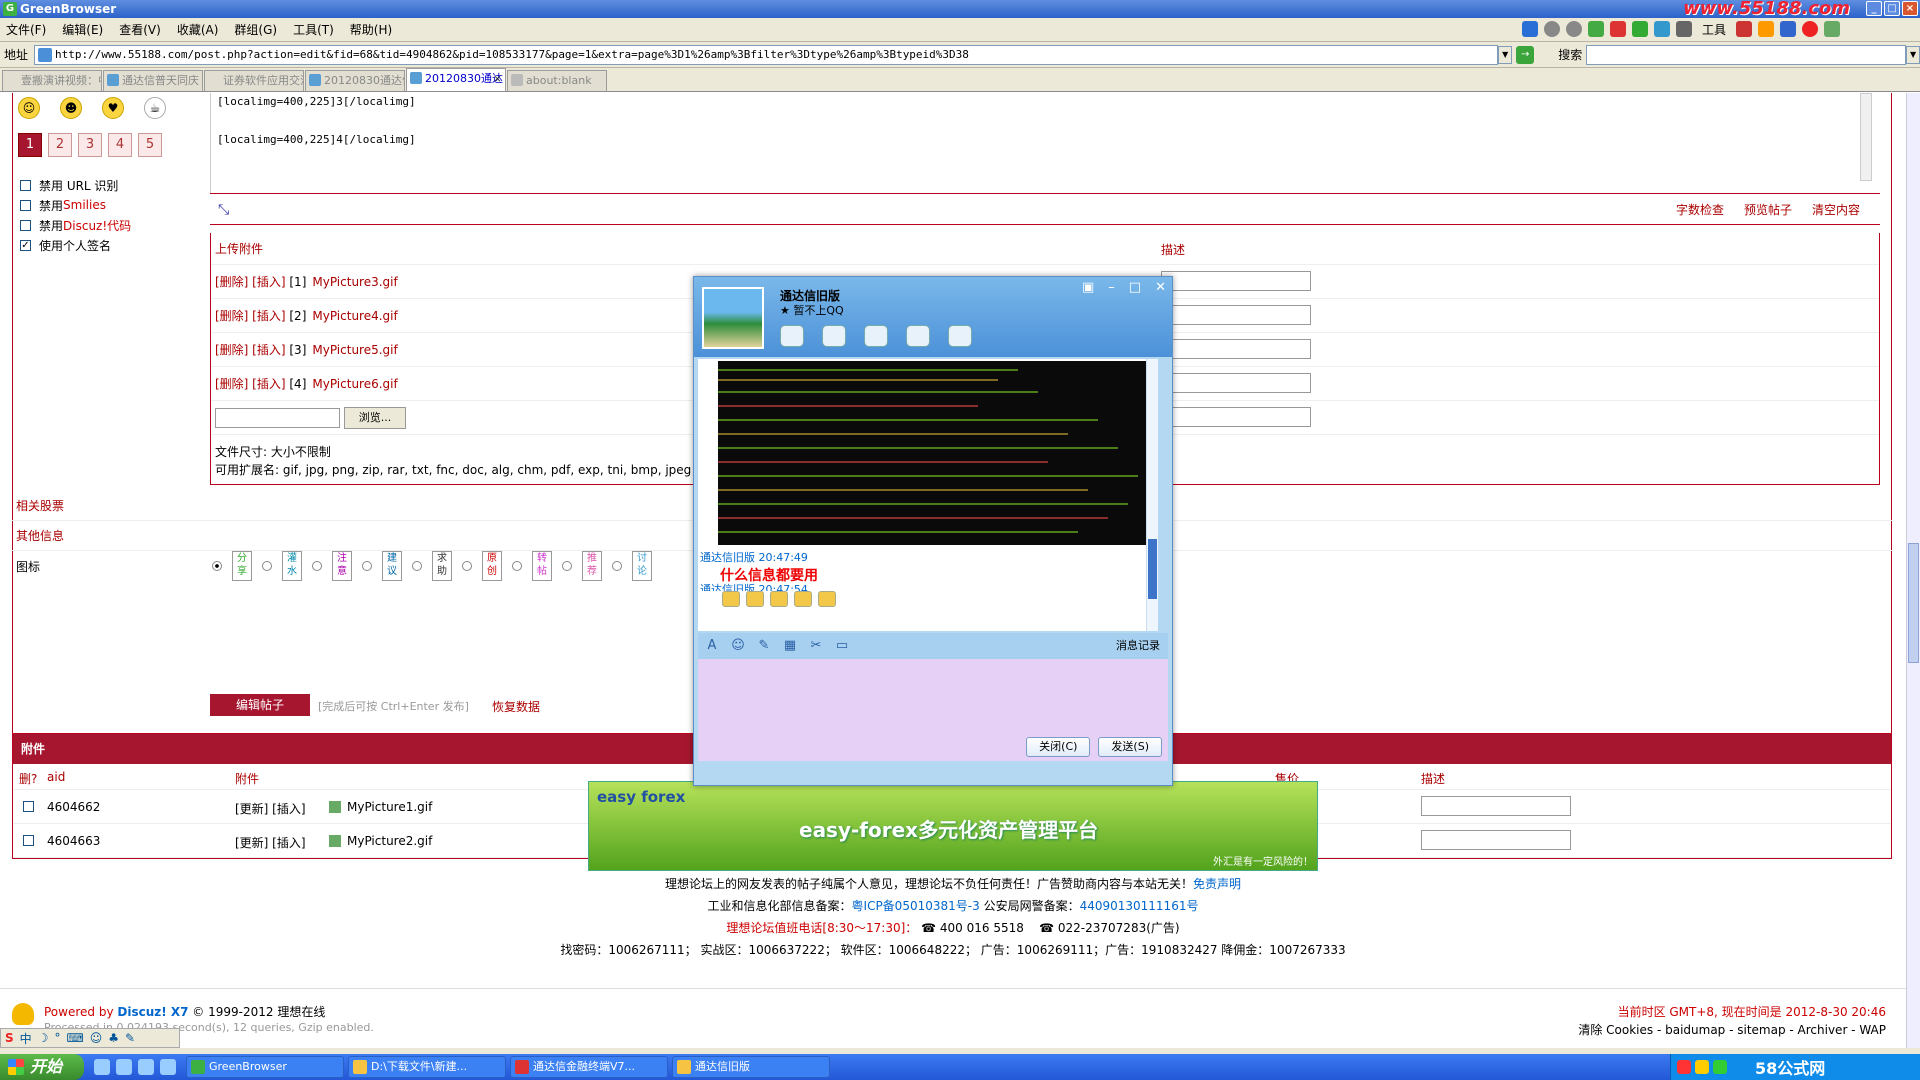 The image size is (1920, 1080). Describe the element at coordinates (223, 210) in the screenshot. I see `resize-icon: ⤡` at that location.